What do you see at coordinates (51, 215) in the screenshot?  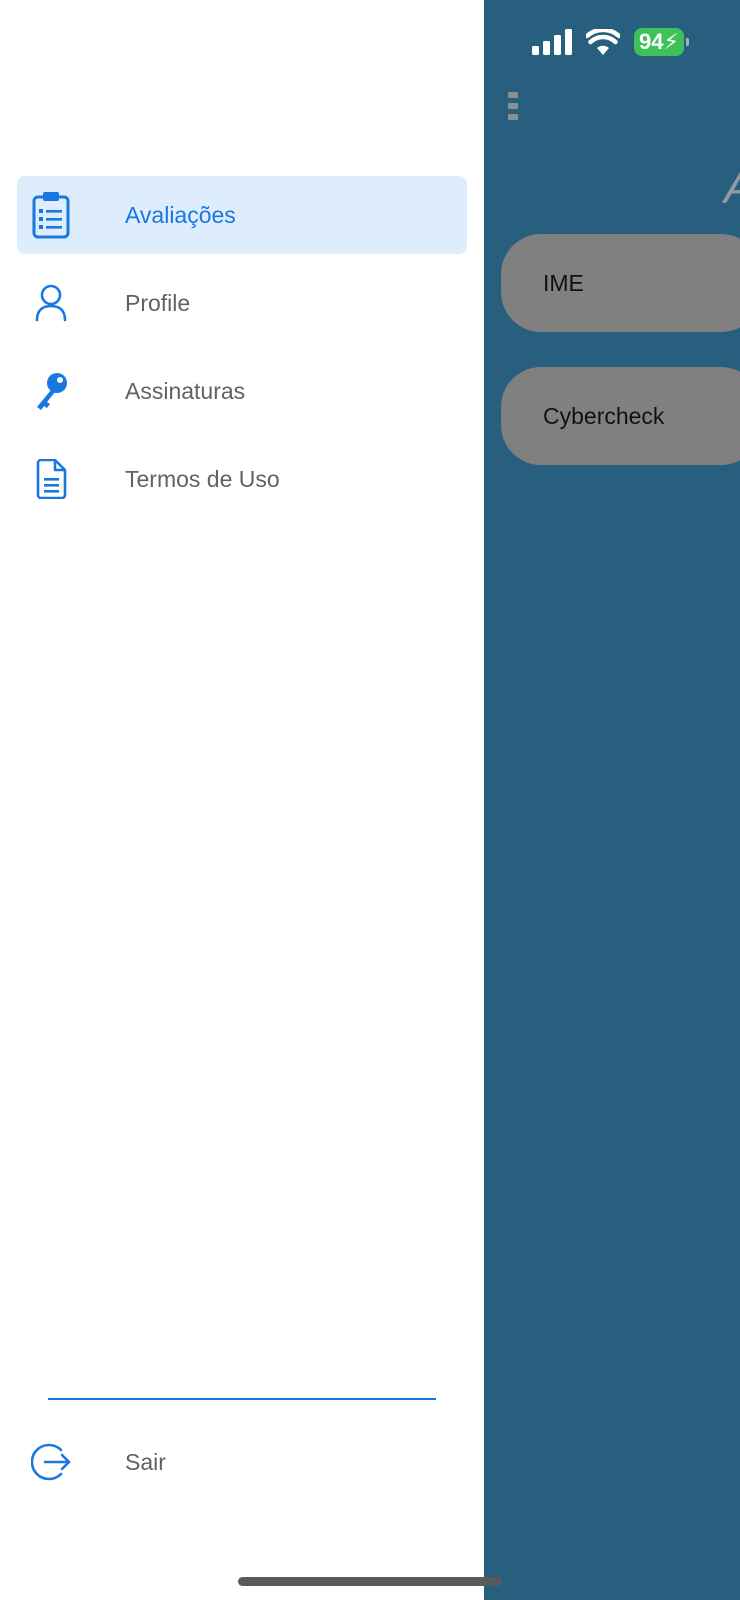 I see `clipboard-list-icon` at bounding box center [51, 215].